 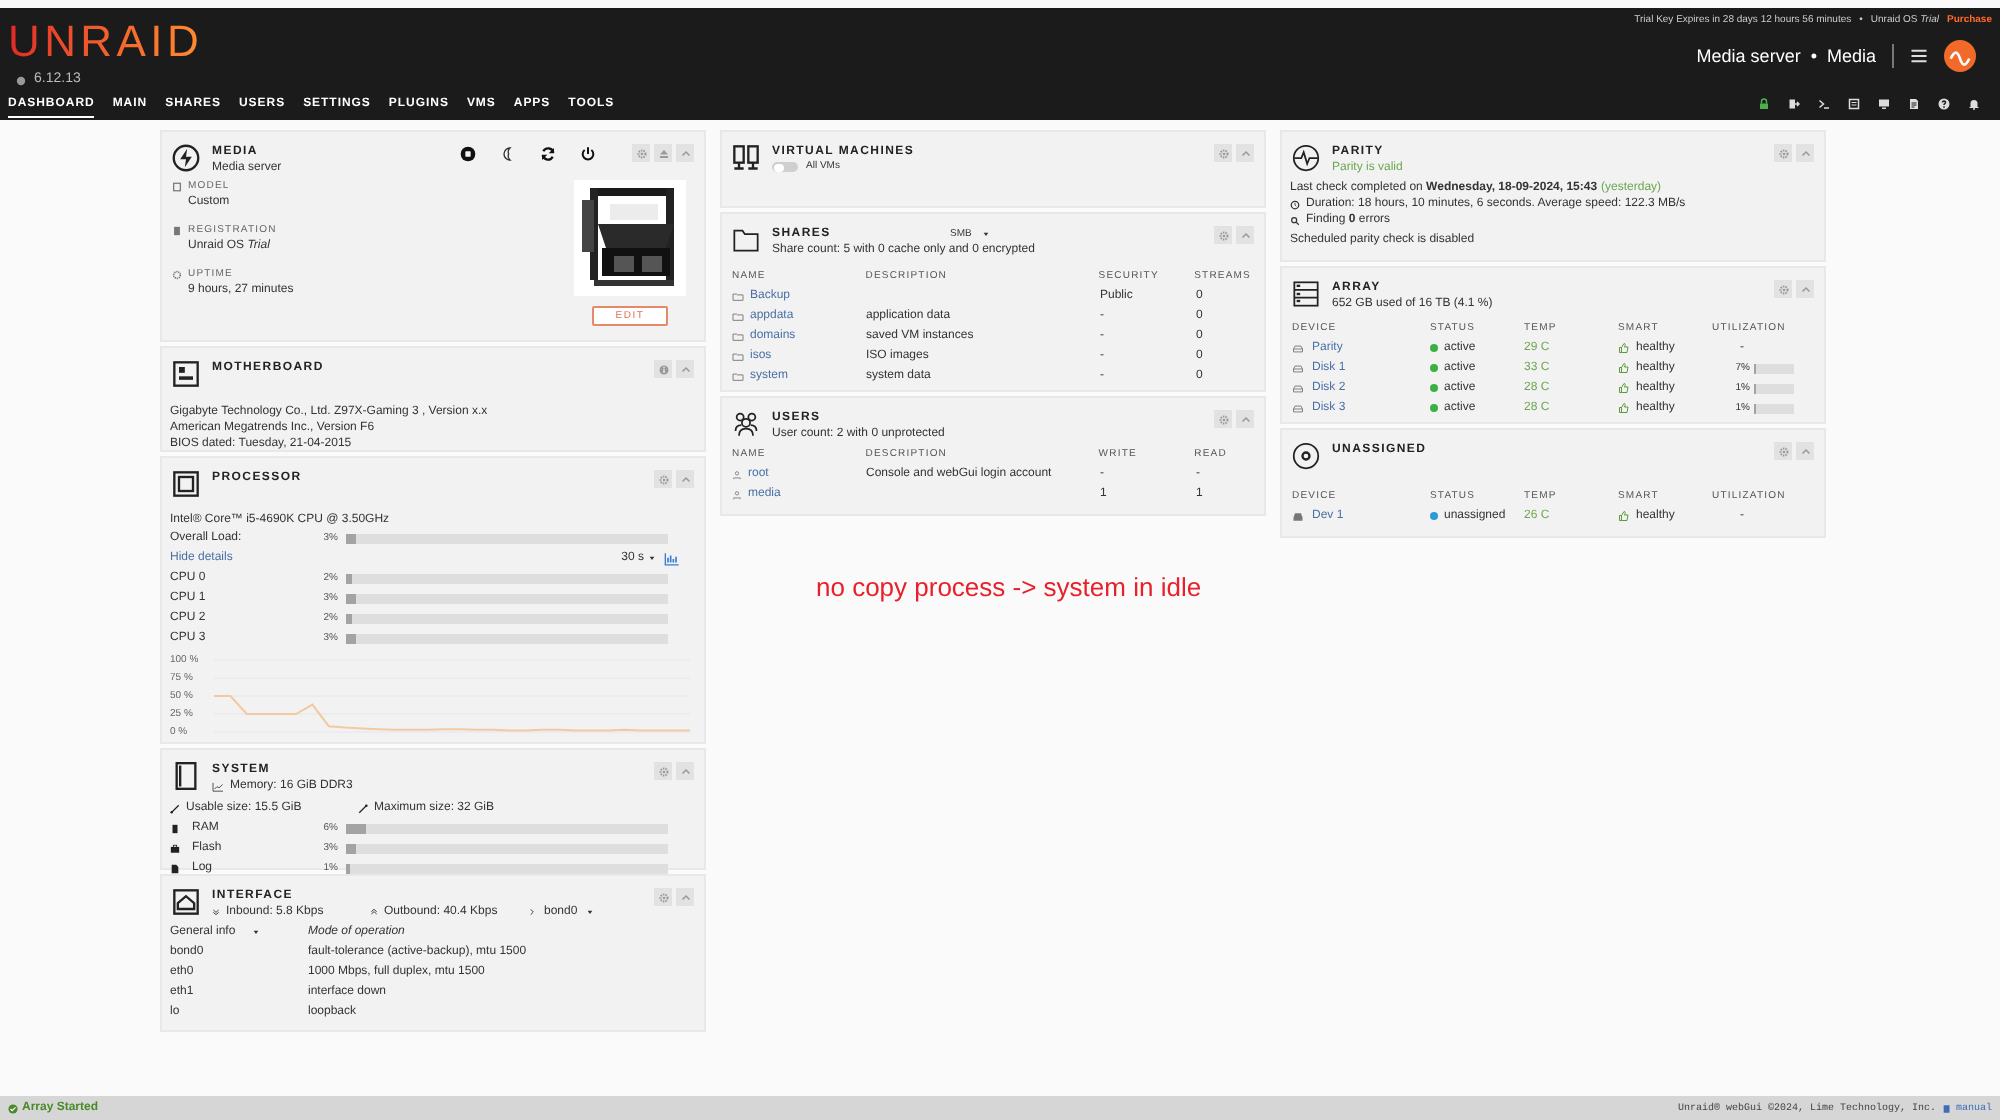 What do you see at coordinates (177, 275) in the screenshot?
I see `uptime-icon` at bounding box center [177, 275].